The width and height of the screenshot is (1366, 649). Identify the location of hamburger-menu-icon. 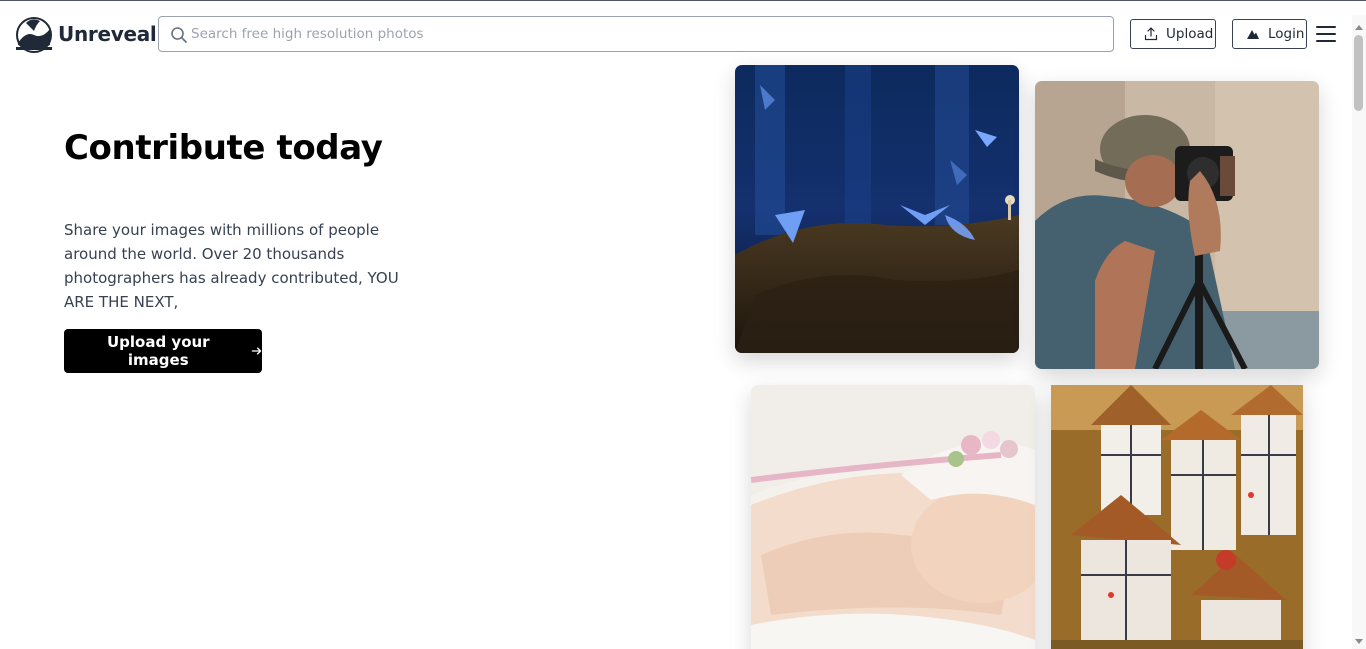
(1327, 34).